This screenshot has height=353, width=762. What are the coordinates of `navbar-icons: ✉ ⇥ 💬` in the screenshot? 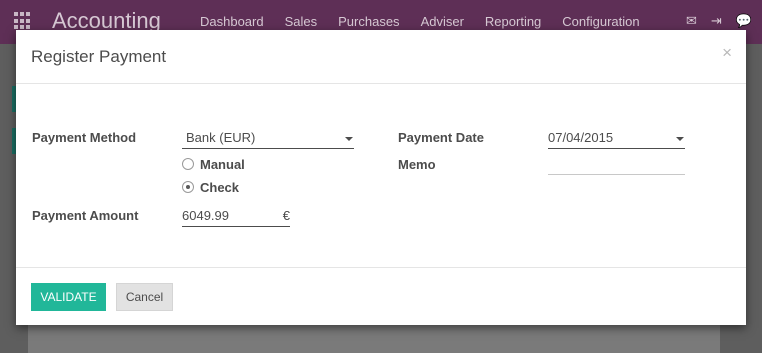 It's located at (719, 21).